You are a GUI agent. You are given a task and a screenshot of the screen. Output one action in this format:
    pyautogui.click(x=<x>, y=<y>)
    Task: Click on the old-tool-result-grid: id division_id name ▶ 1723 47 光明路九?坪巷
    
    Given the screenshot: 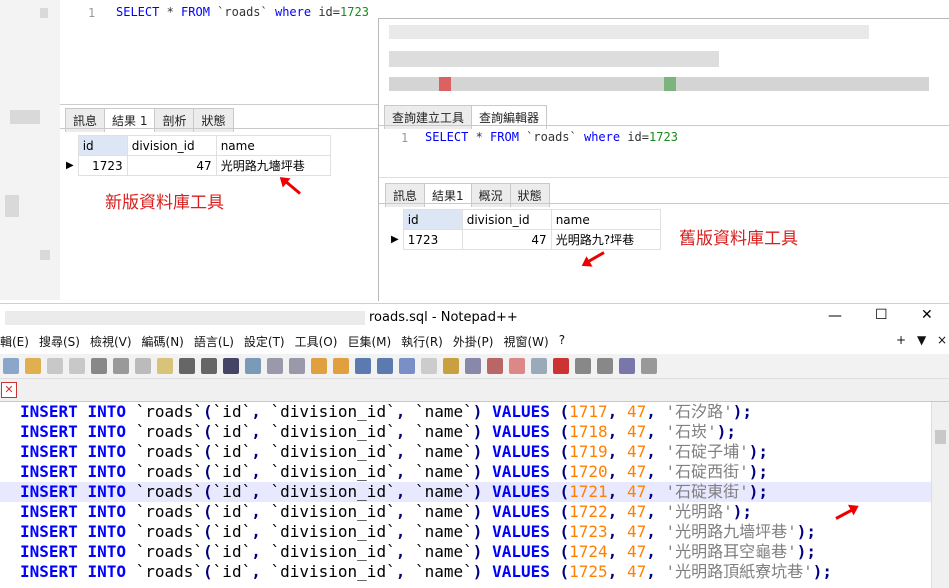 What is the action you would take?
    pyautogui.click(x=524, y=229)
    